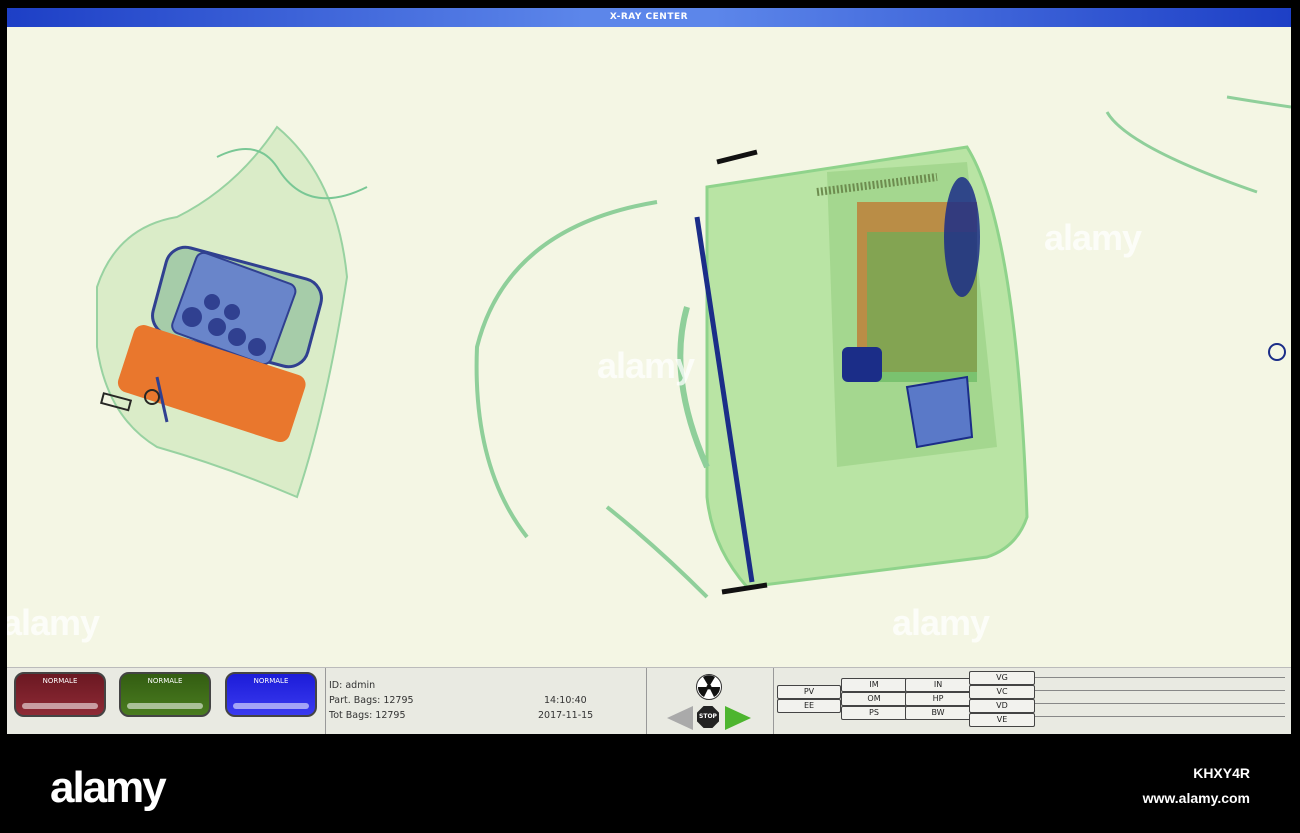 The image size is (1300, 833). I want to click on clock-time: 14:10:40, so click(565, 700).